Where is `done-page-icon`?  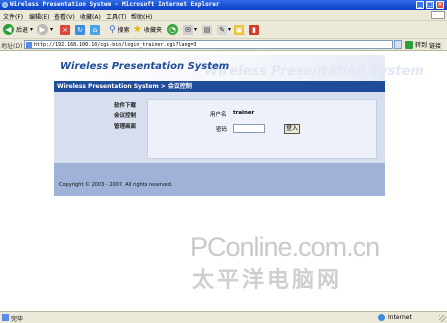
done-page-icon is located at coordinates (5, 317).